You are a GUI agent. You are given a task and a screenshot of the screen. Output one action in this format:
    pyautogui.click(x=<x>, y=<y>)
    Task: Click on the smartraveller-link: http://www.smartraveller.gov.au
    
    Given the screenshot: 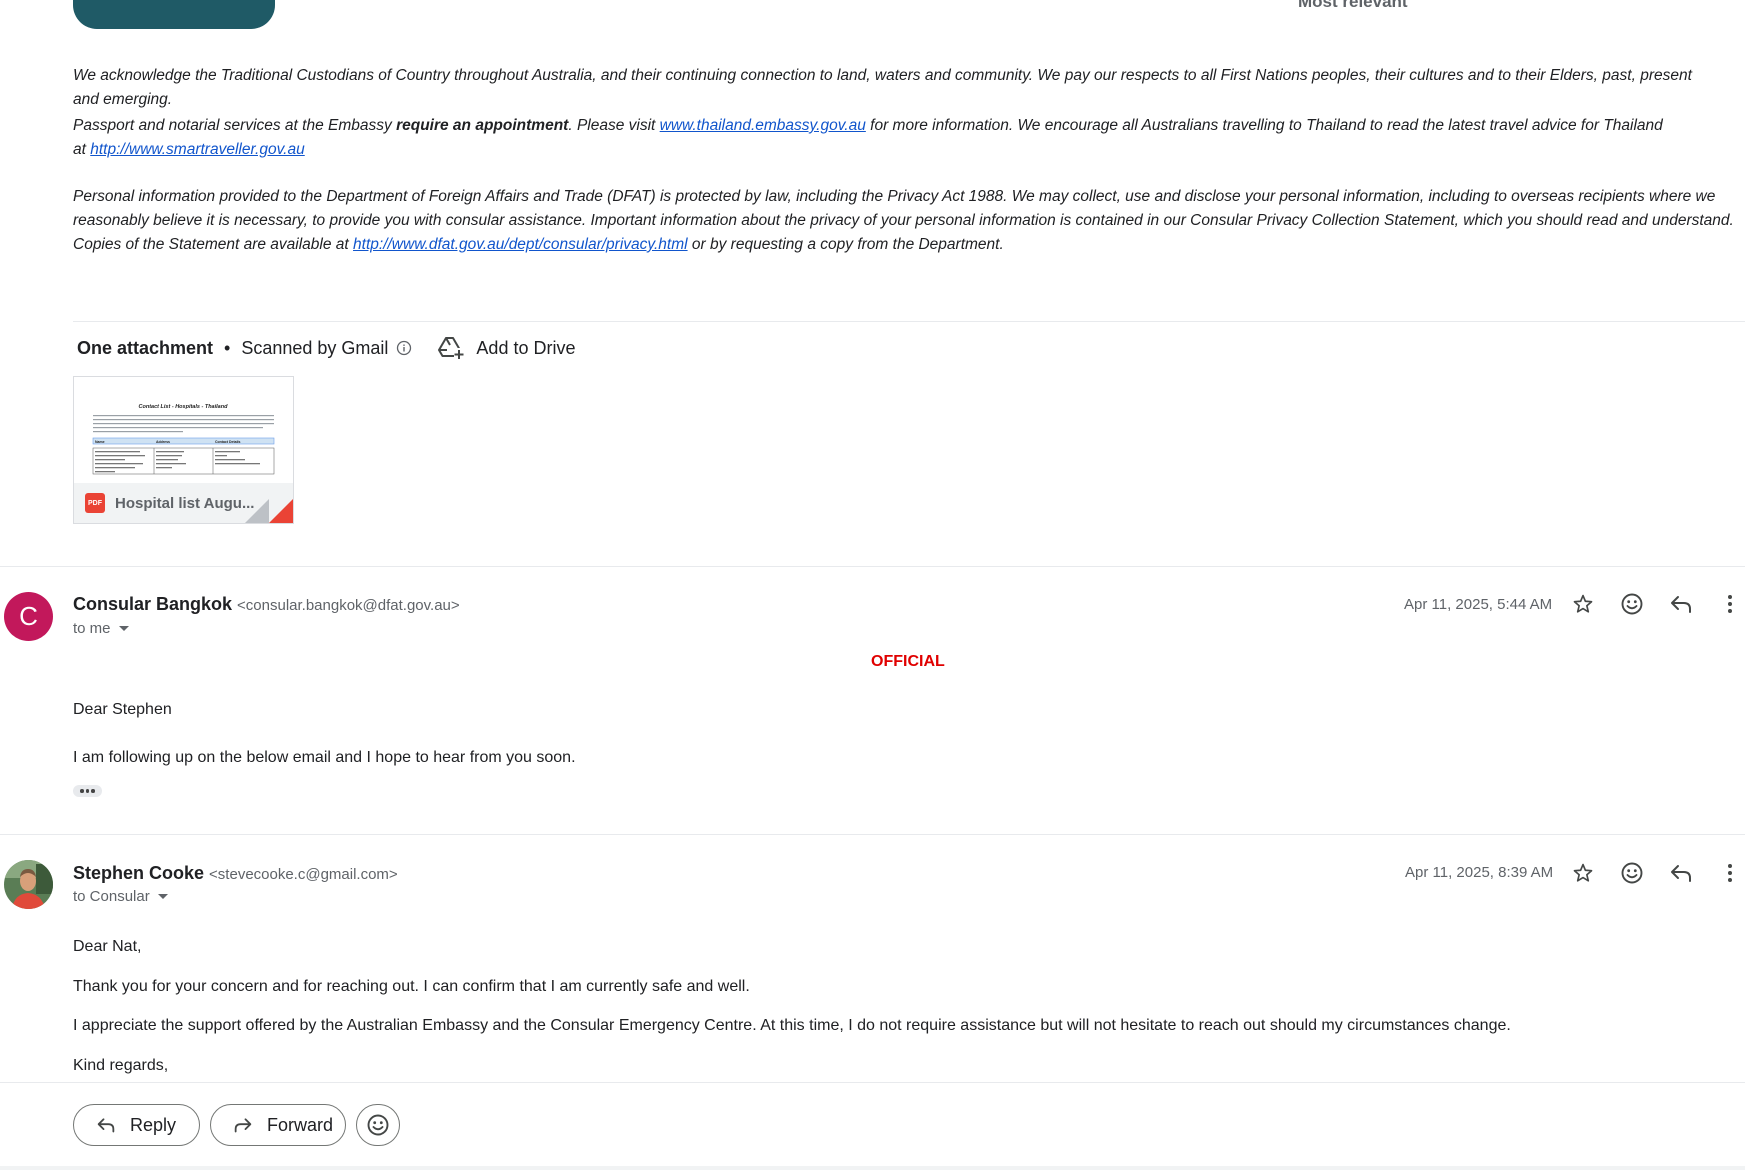 What is the action you would take?
    pyautogui.click(x=197, y=149)
    